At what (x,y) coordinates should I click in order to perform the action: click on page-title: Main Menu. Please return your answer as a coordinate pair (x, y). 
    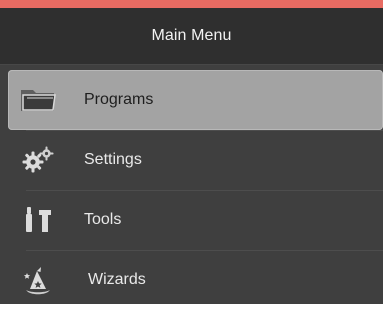
    Looking at the image, I should click on (191, 35).